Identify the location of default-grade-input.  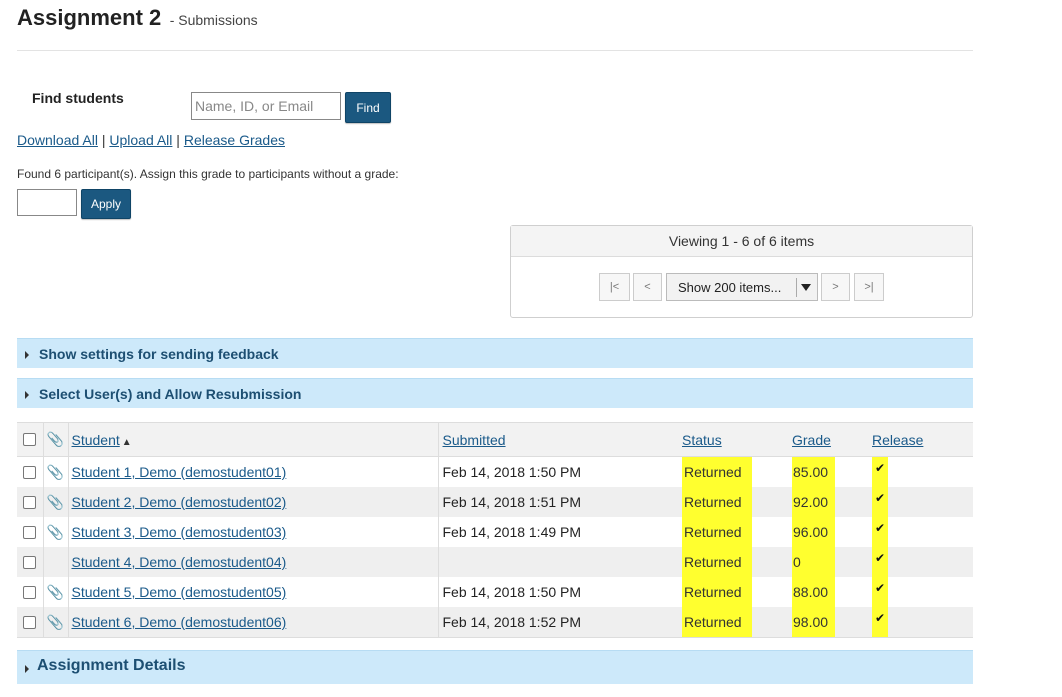
(47, 202).